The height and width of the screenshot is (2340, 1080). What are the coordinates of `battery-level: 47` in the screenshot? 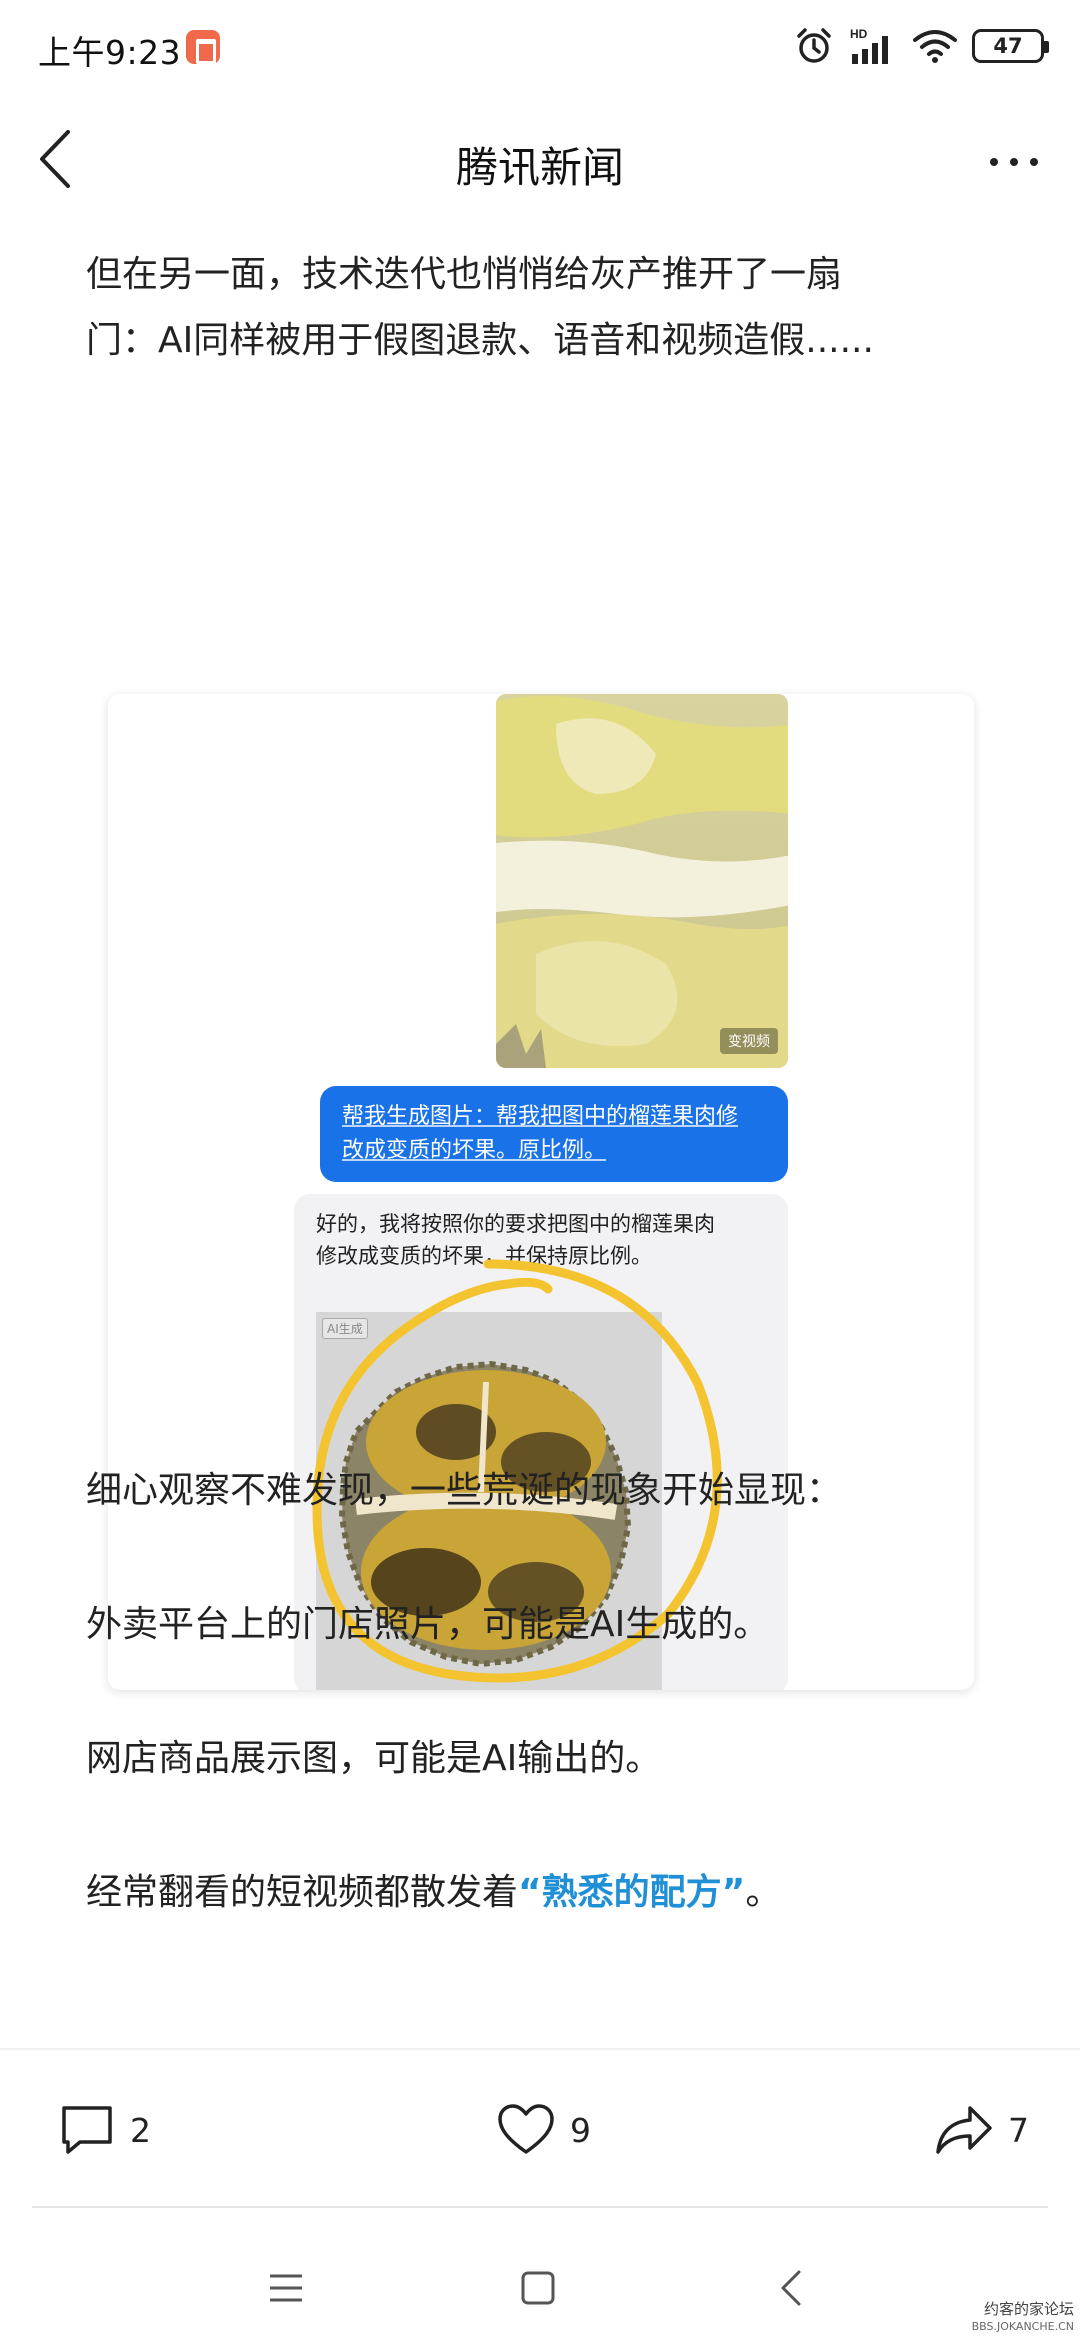 It's located at (1008, 46).